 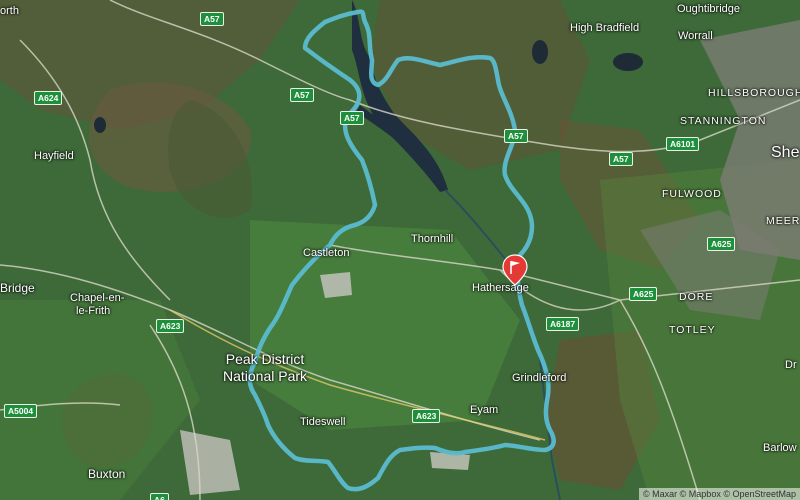 What do you see at coordinates (17, 288) in the screenshot?
I see `place-label-bridge: Bridge` at bounding box center [17, 288].